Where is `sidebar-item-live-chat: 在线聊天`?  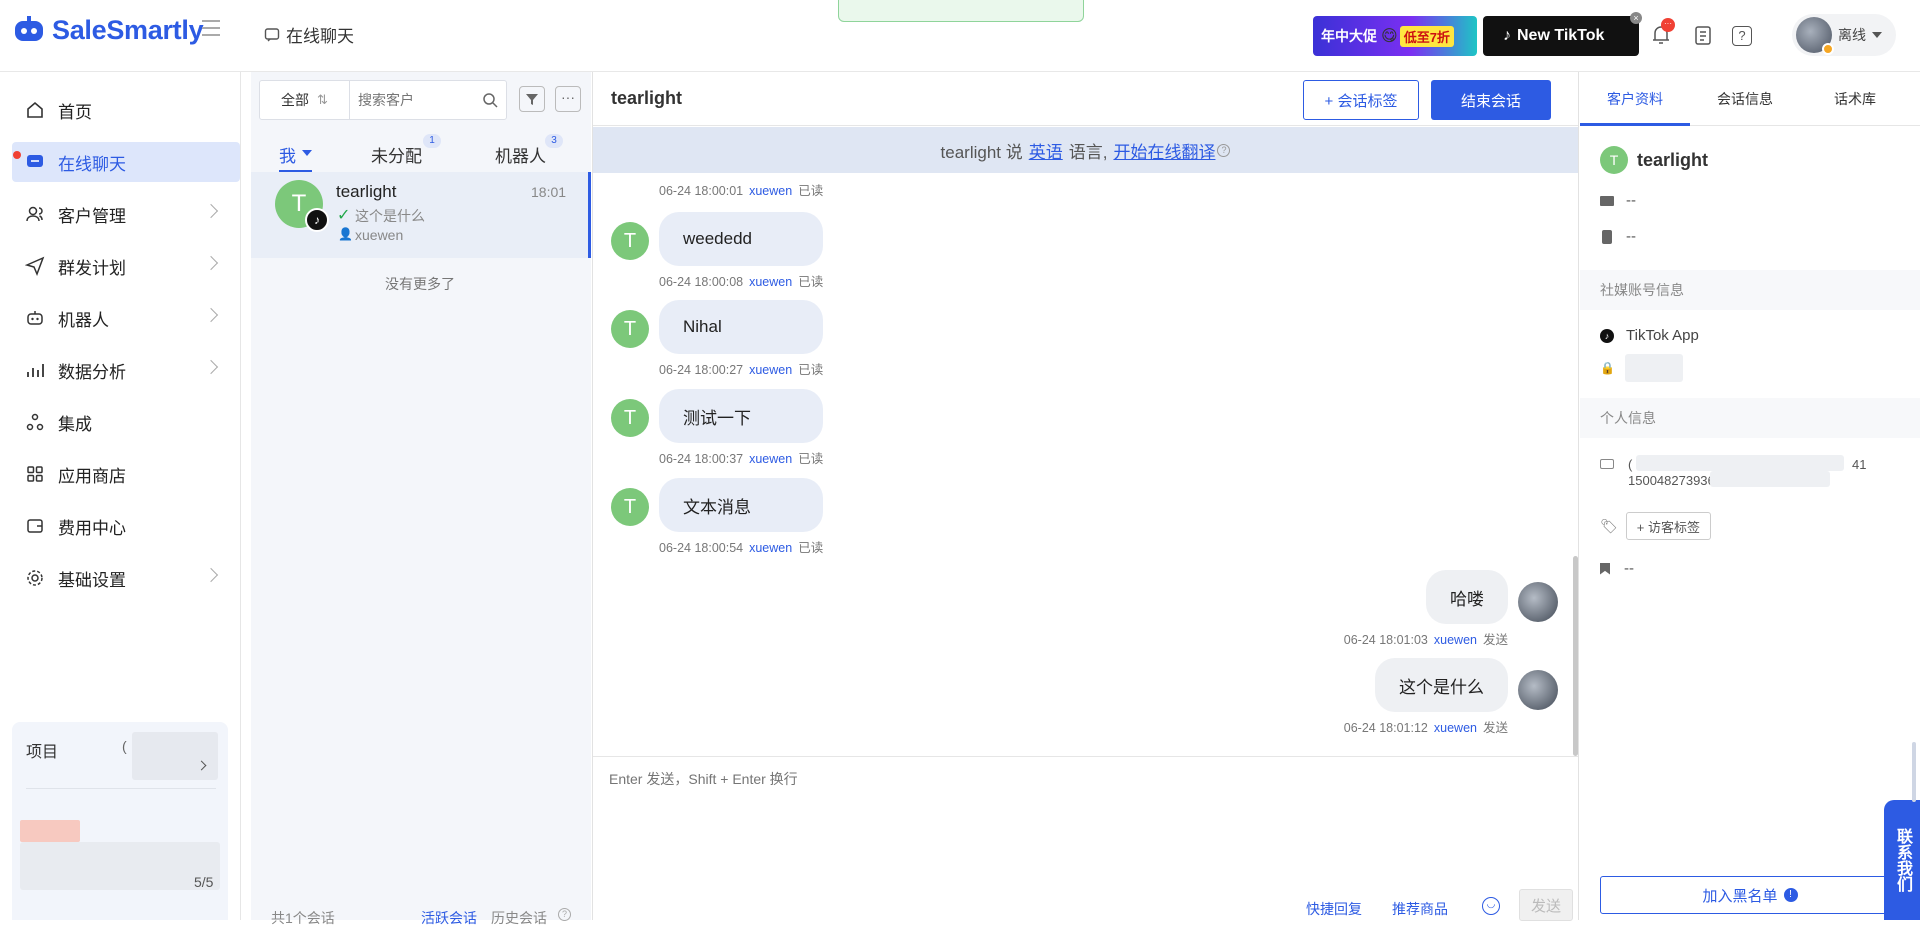 sidebar-item-live-chat: 在线聊天 is located at coordinates (126, 162).